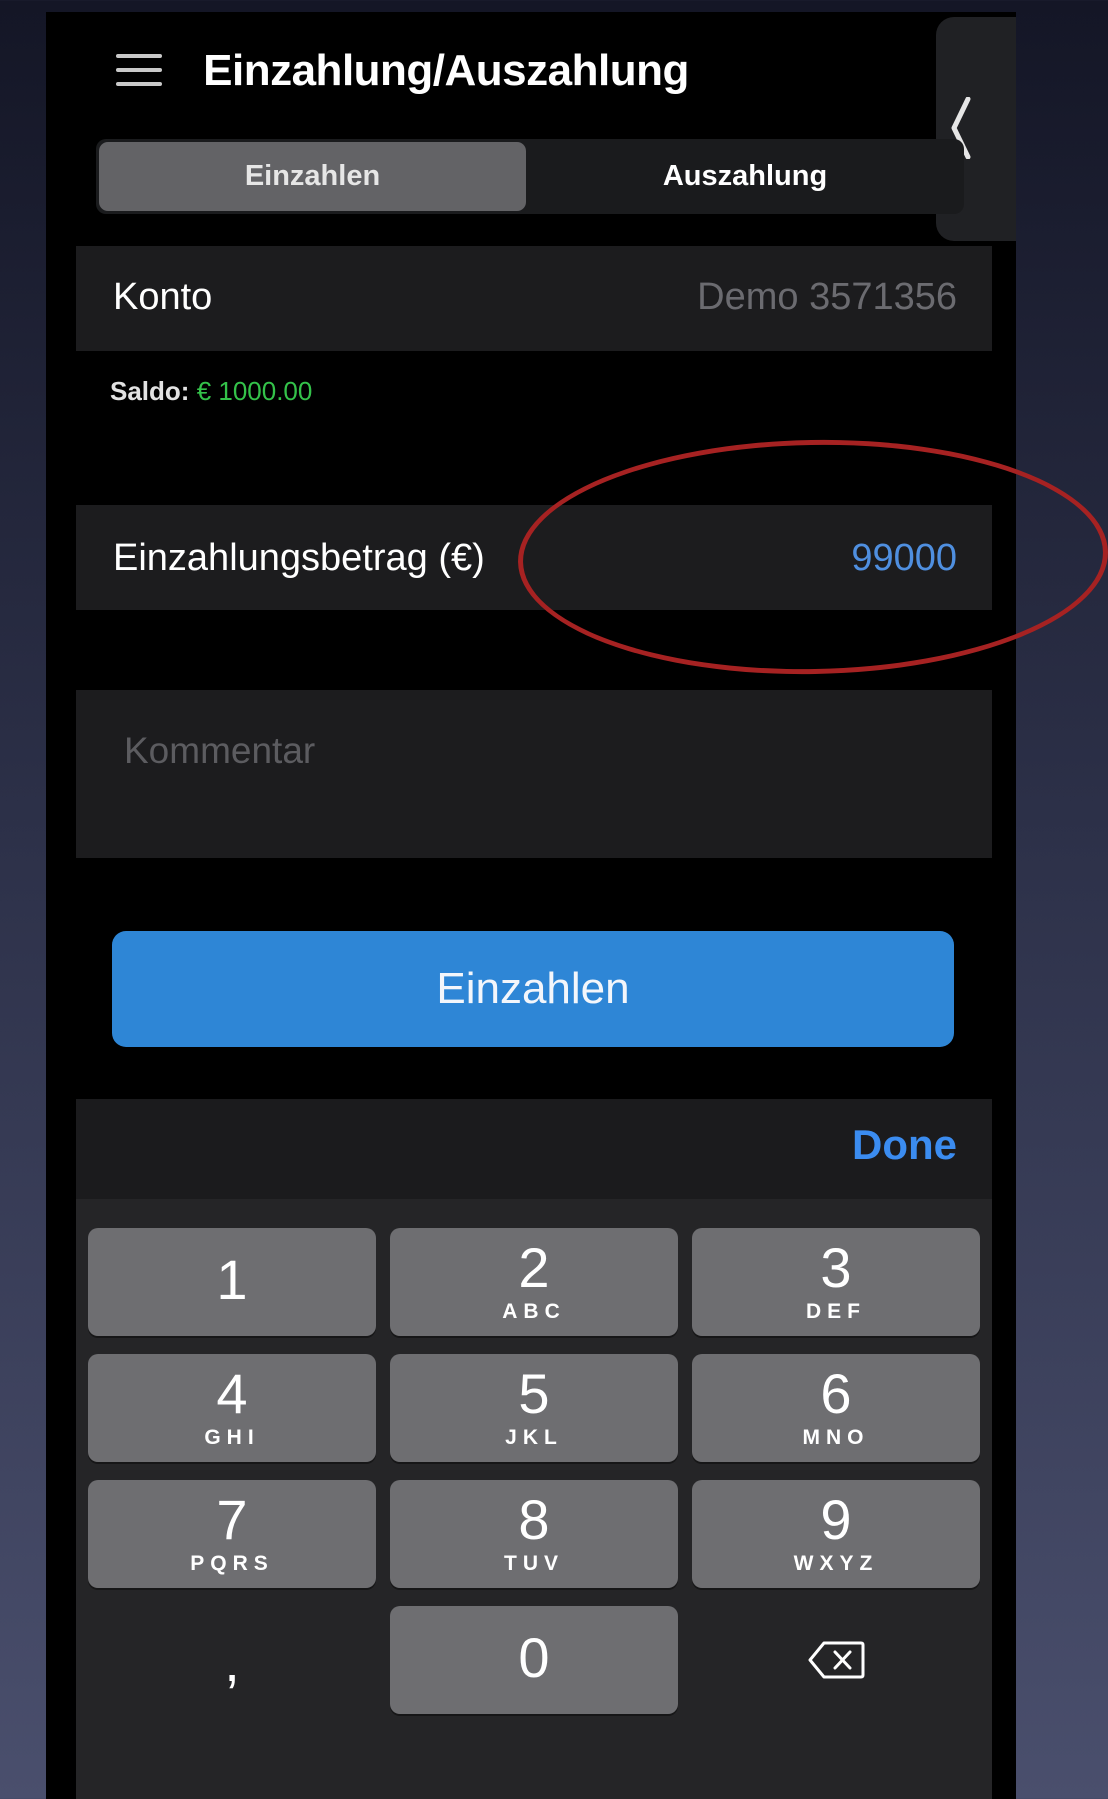 The image size is (1108, 1799). Describe the element at coordinates (836, 1311) in the screenshot. I see `key-letters: DEF` at that location.